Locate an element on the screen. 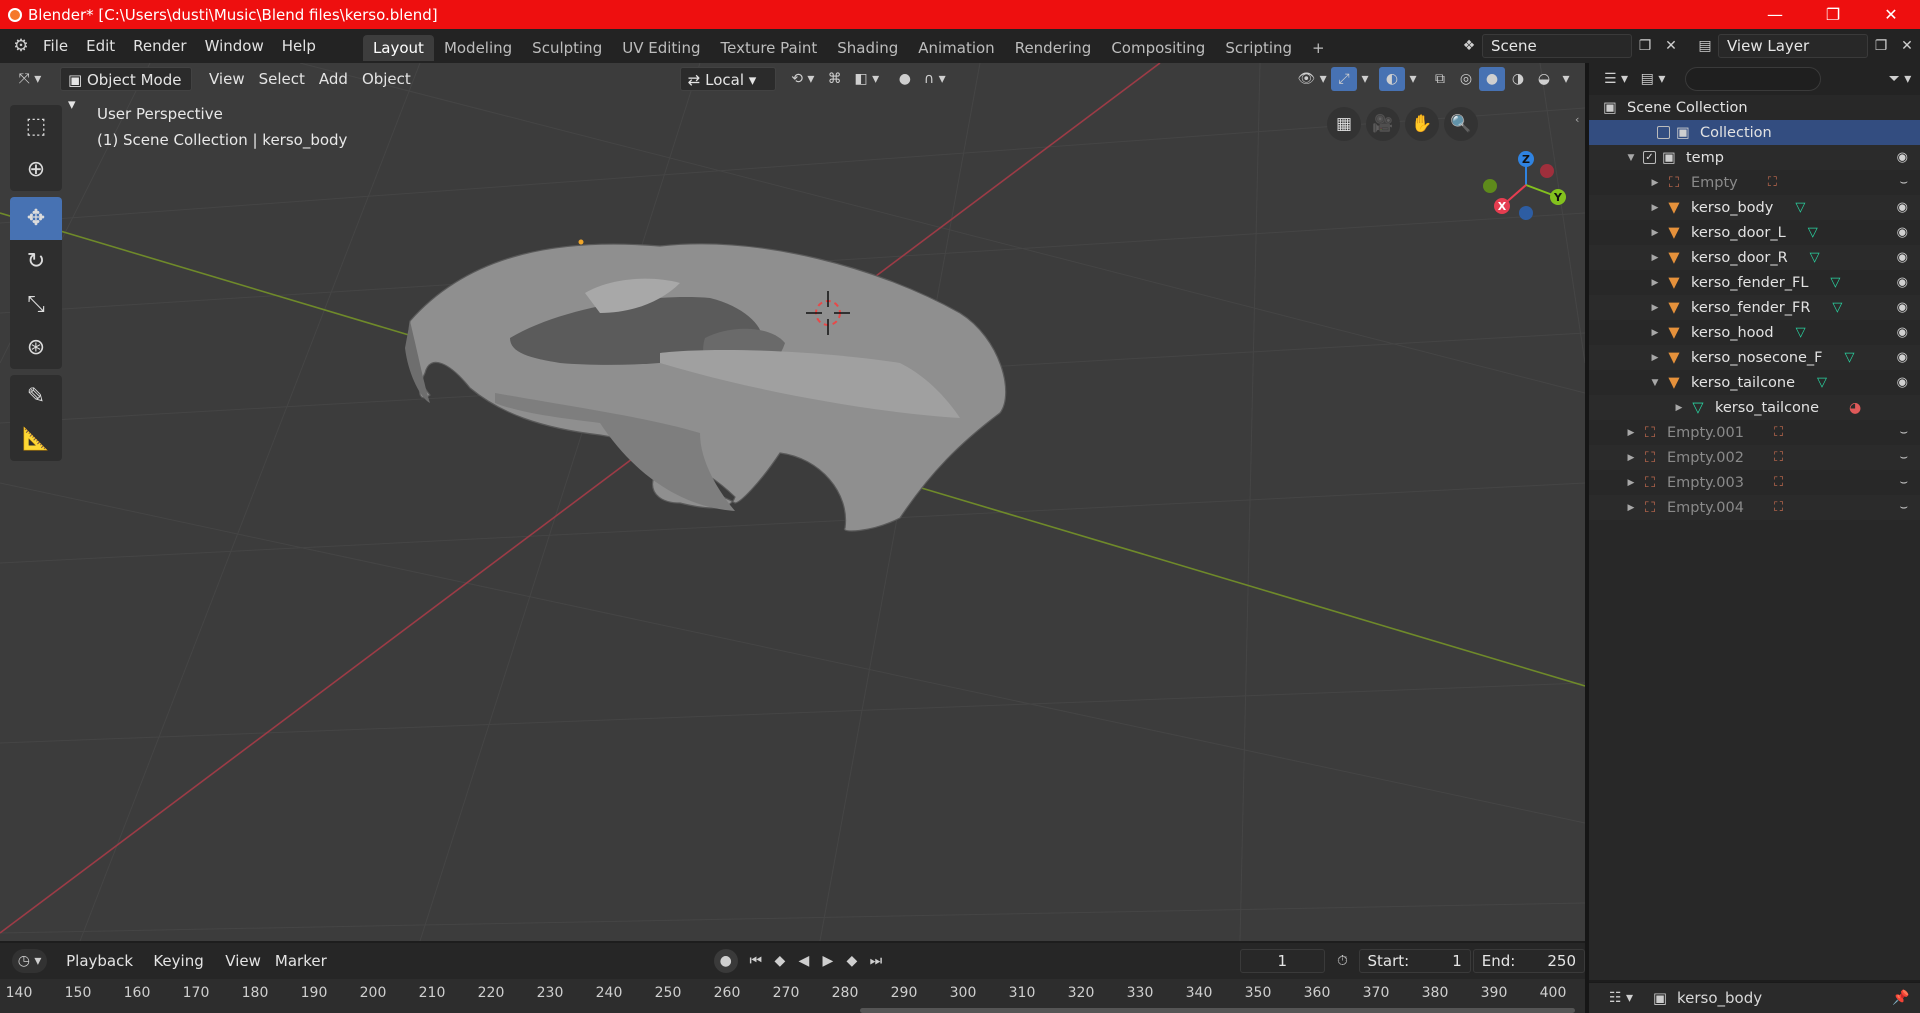  filter-icon: ⏷ ▾ is located at coordinates (1900, 79).